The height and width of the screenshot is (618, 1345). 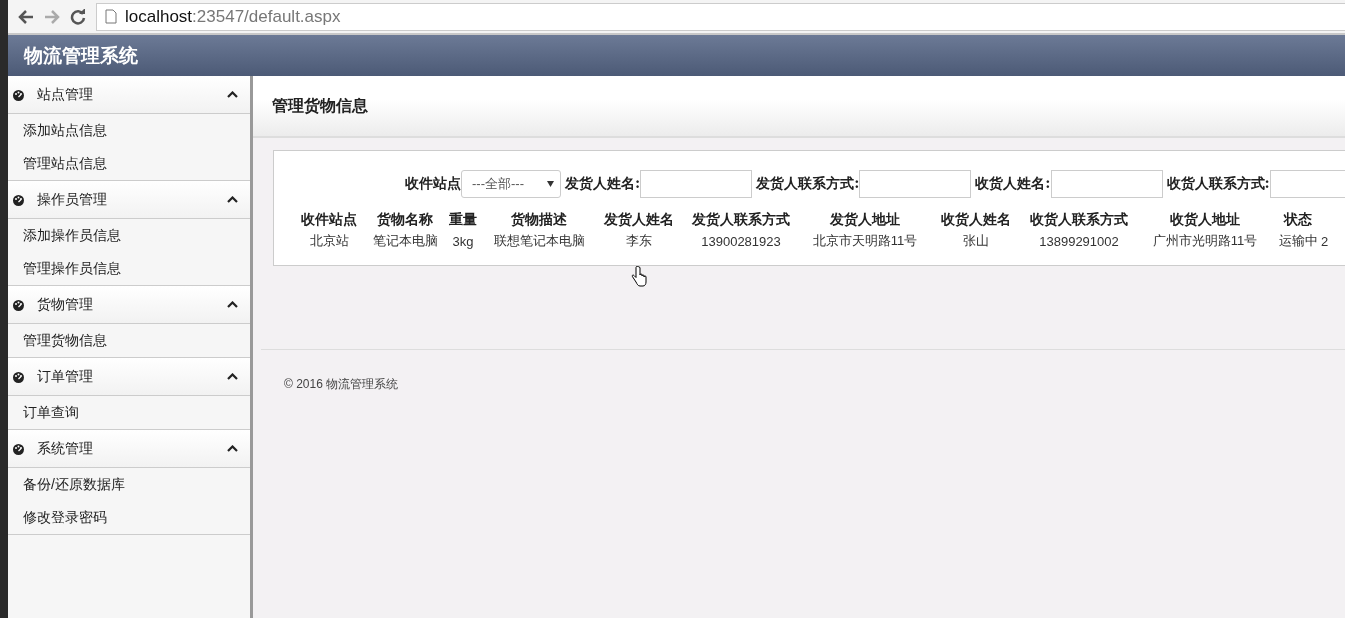 What do you see at coordinates (639, 241) in the screenshot?
I see `table-cell-text: 李东` at bounding box center [639, 241].